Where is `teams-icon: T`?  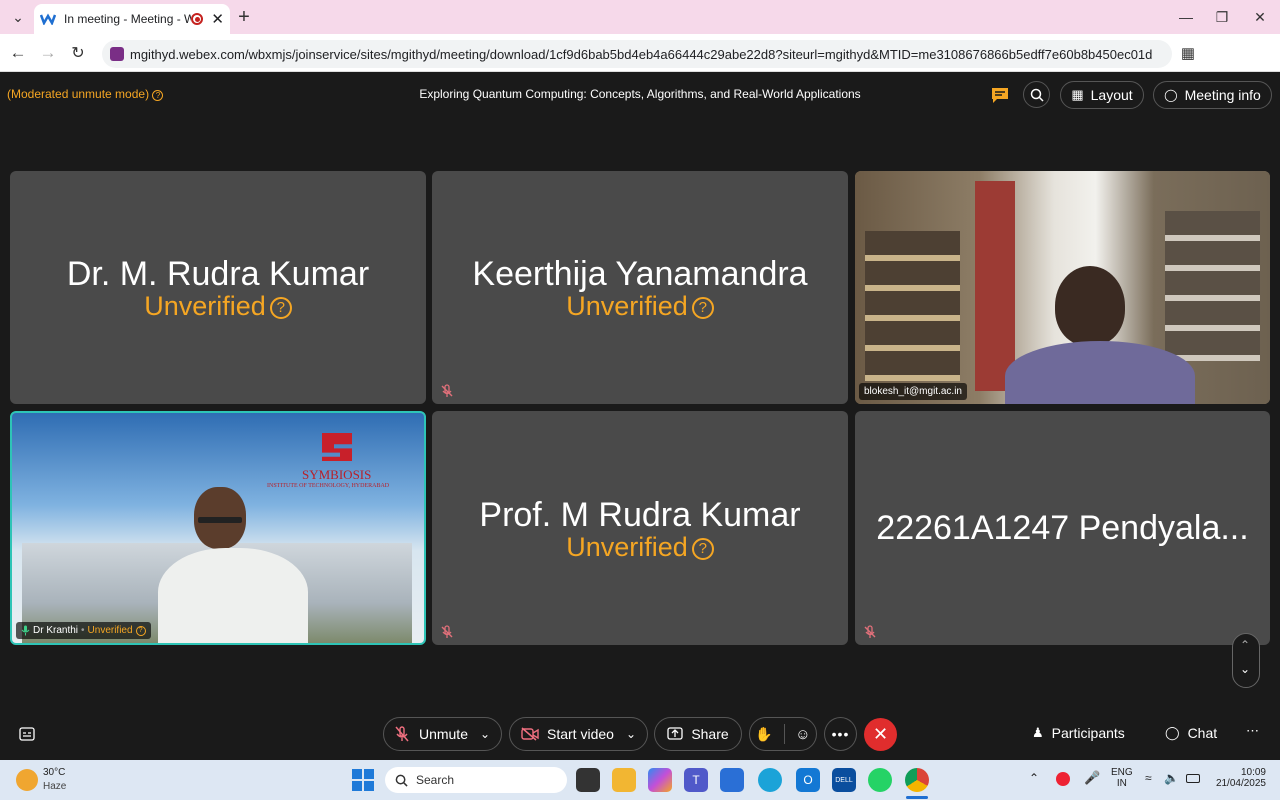 teams-icon: T is located at coordinates (696, 780).